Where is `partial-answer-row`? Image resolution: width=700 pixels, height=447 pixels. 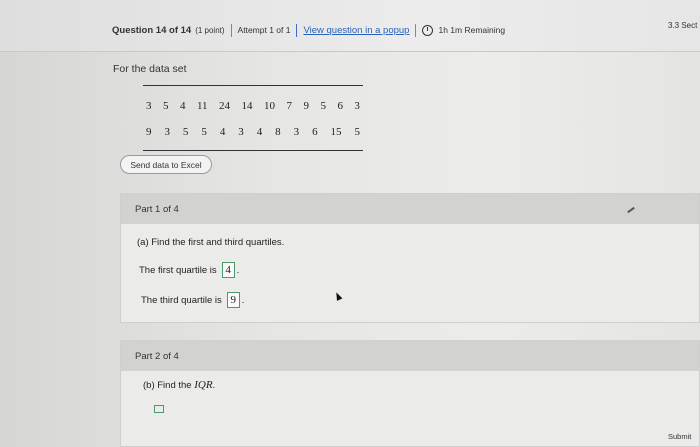
partial-answer-row is located at coordinates (155, 409).